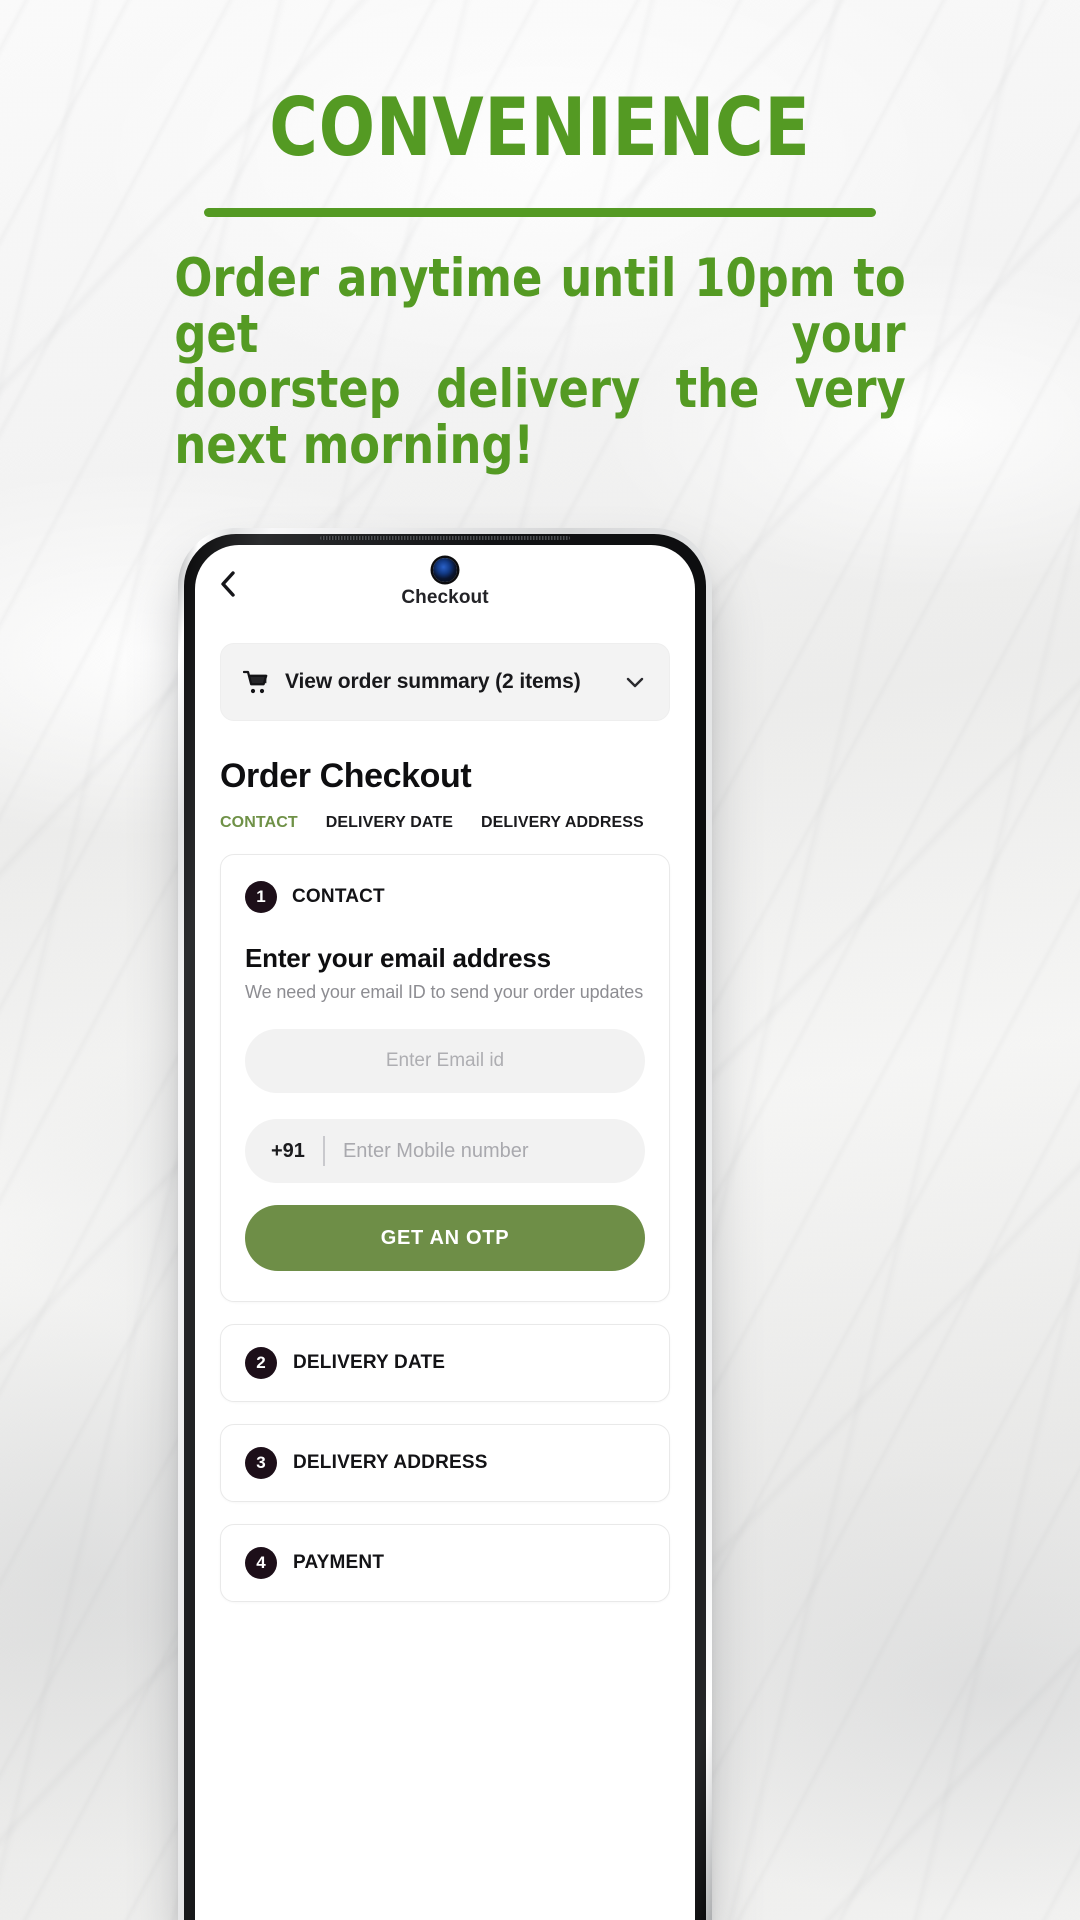  I want to click on payment-step-card: 4 PAYMENT, so click(445, 1563).